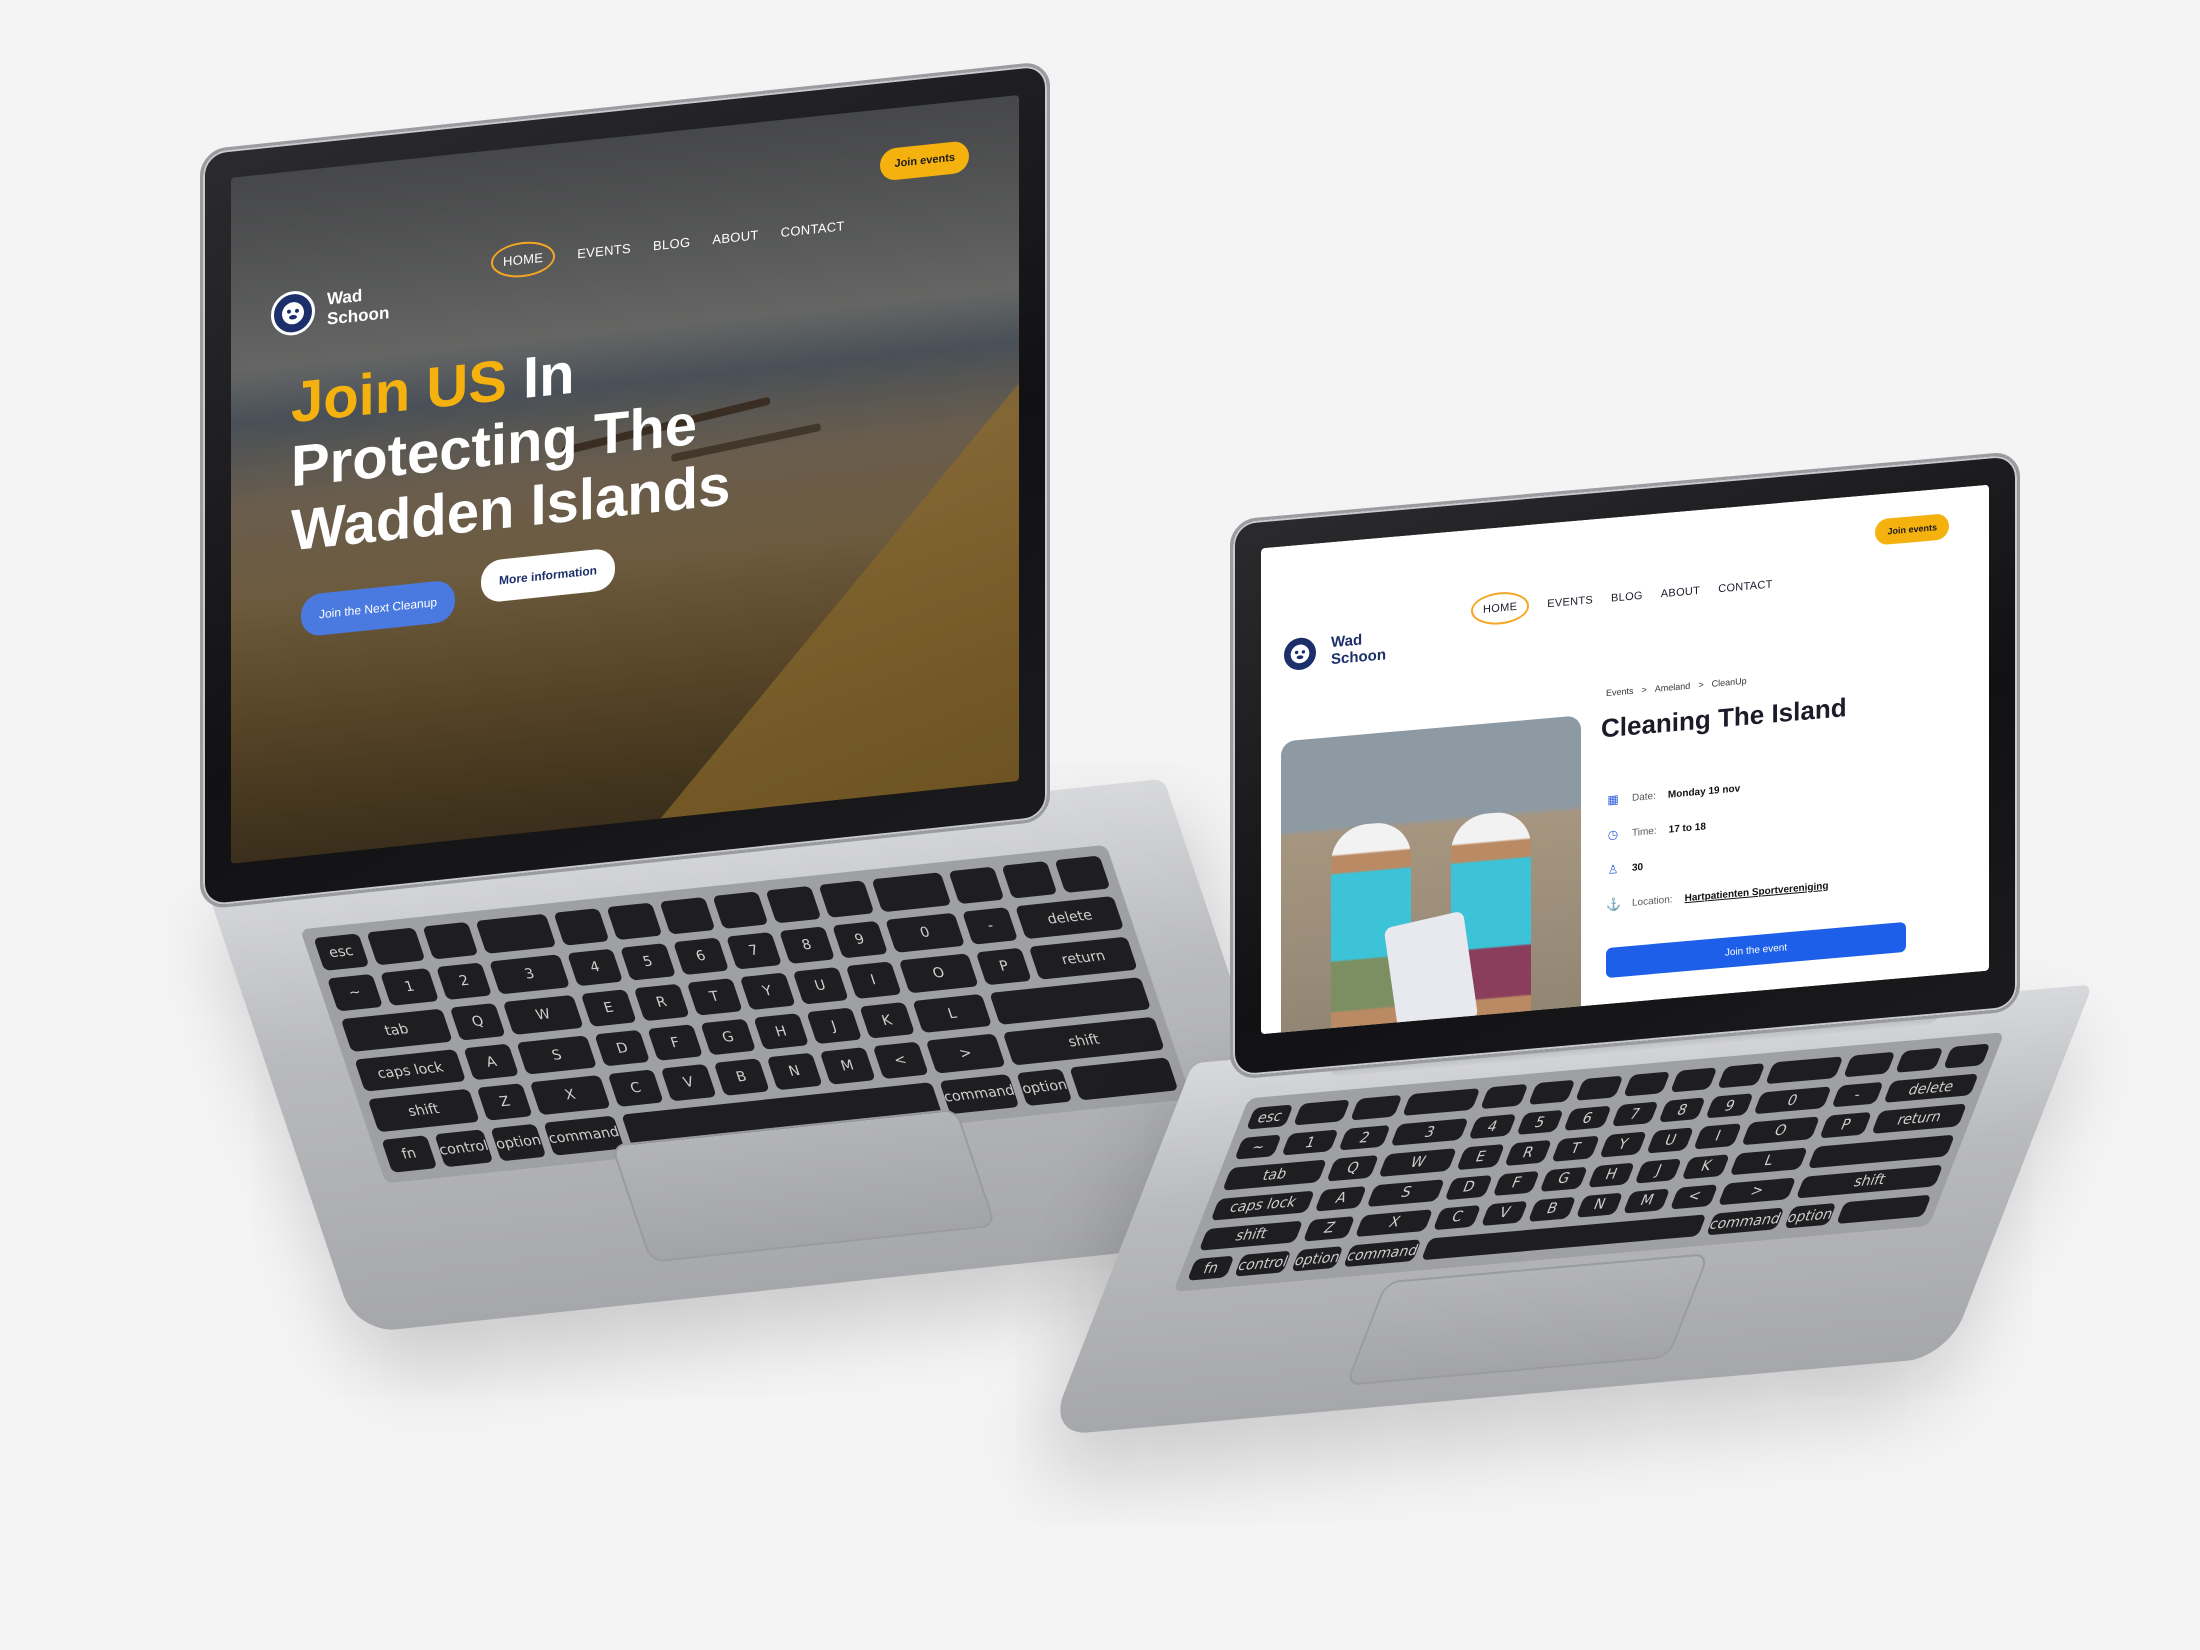  What do you see at coordinates (1431, 972) in the screenshot?
I see `trash-bag` at bounding box center [1431, 972].